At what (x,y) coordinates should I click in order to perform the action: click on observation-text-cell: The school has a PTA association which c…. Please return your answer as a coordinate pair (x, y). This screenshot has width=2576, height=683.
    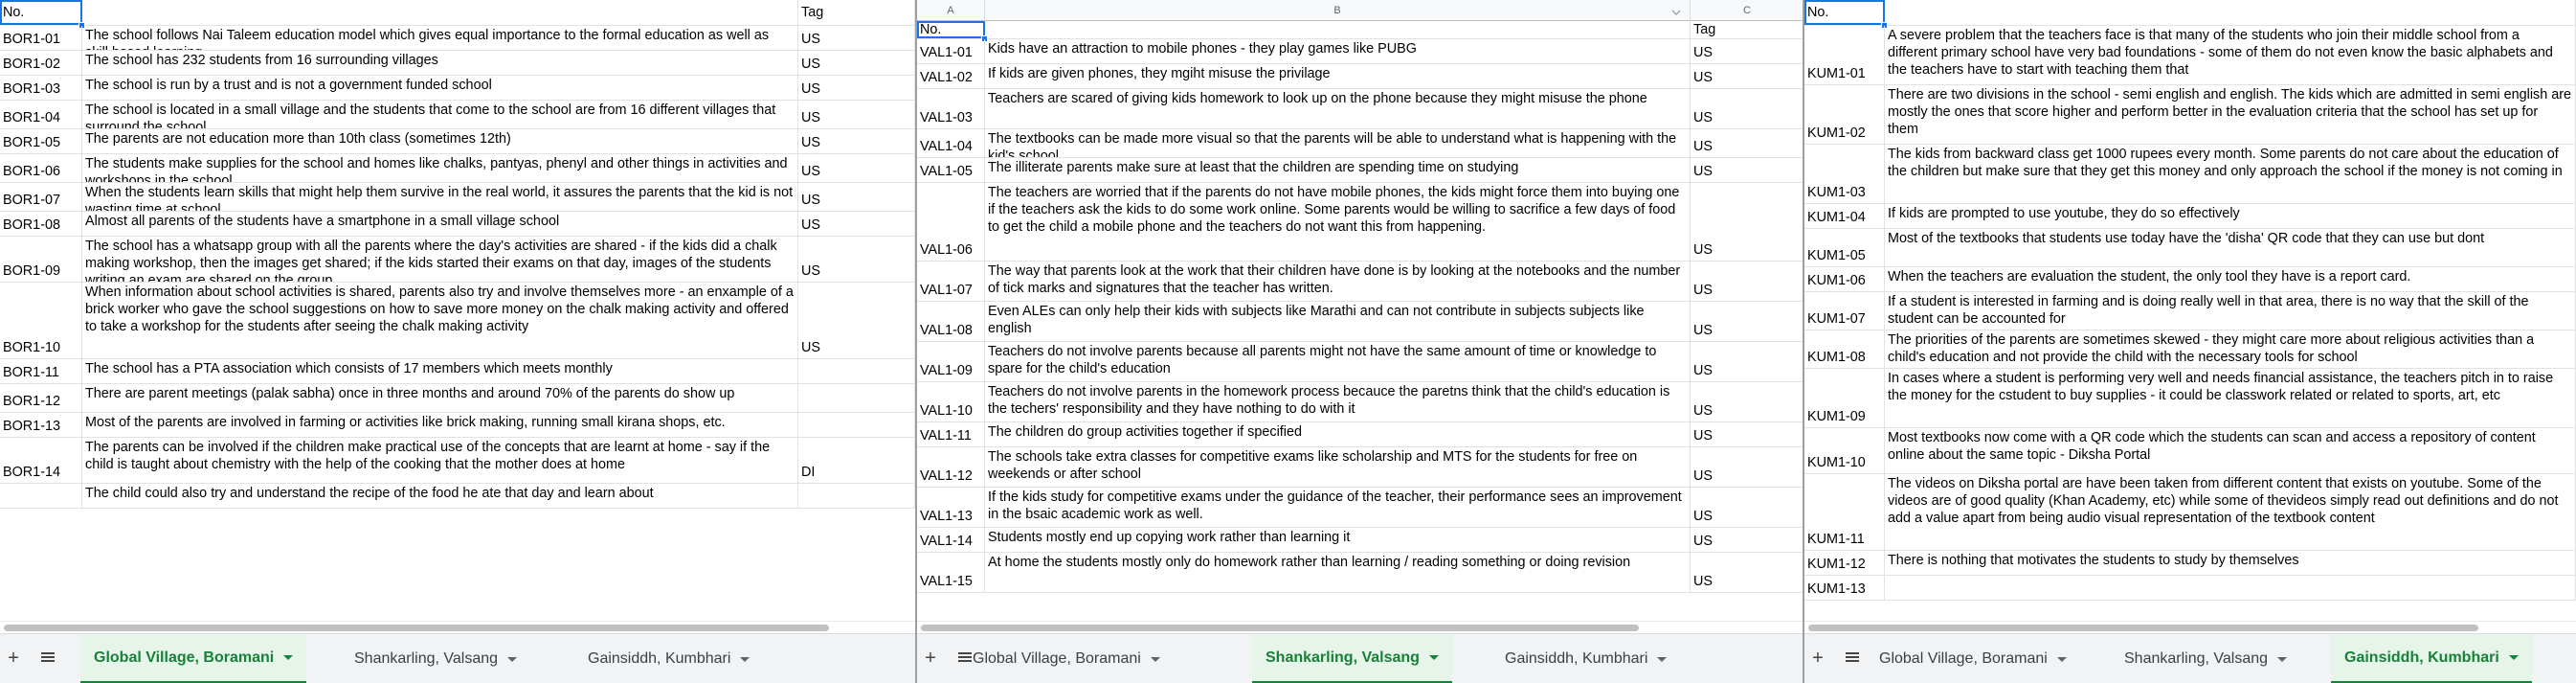
    Looking at the image, I should click on (440, 371).